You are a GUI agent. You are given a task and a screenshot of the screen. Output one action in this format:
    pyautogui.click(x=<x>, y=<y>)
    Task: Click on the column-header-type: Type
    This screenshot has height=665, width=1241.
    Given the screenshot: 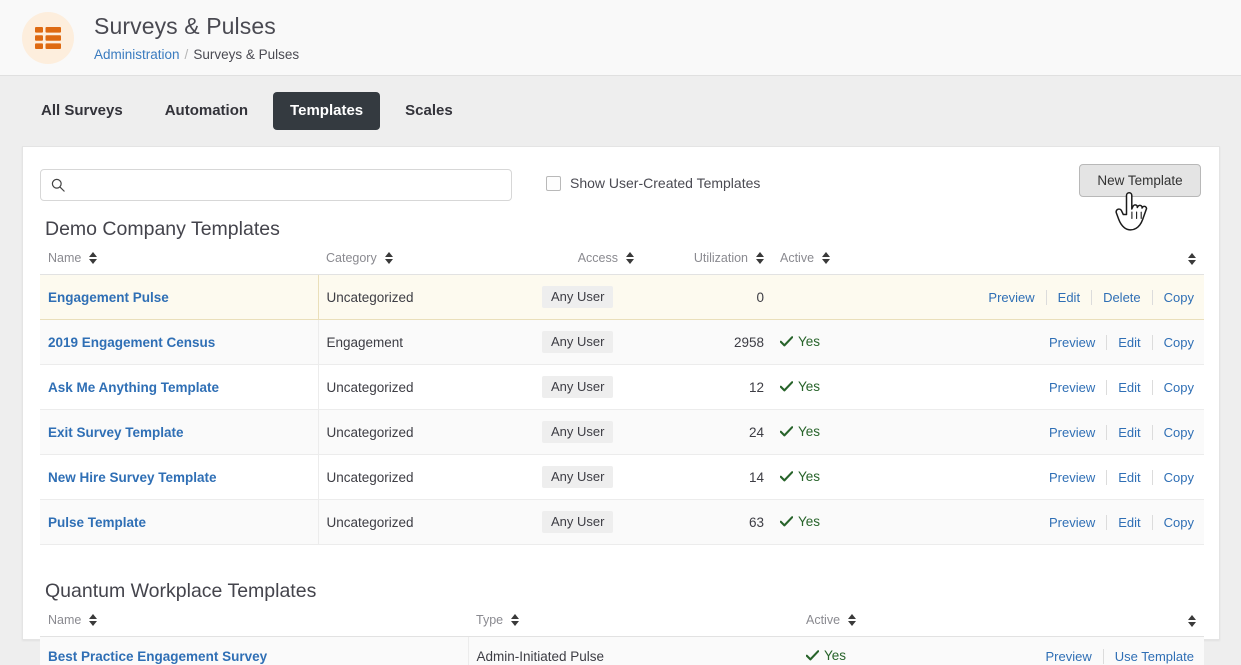 What is the action you would take?
    pyautogui.click(x=633, y=623)
    